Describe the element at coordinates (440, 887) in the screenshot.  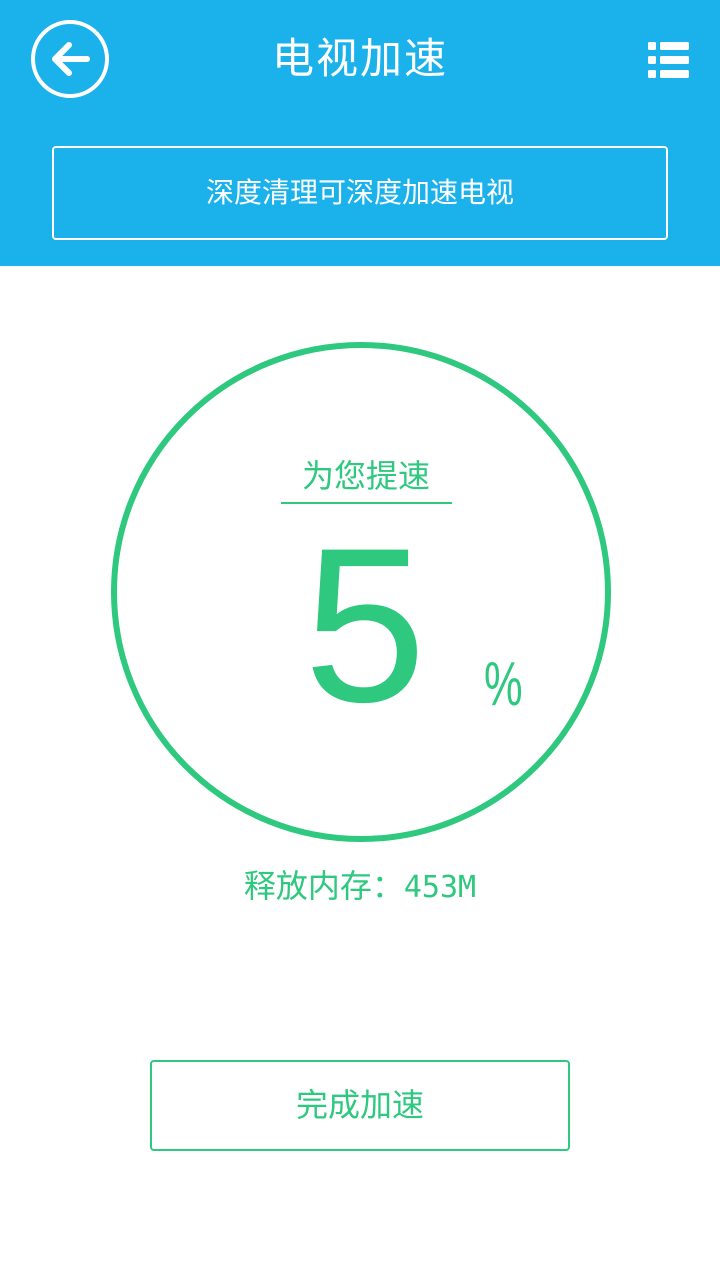
I see `memory-freed-value: 453M` at that location.